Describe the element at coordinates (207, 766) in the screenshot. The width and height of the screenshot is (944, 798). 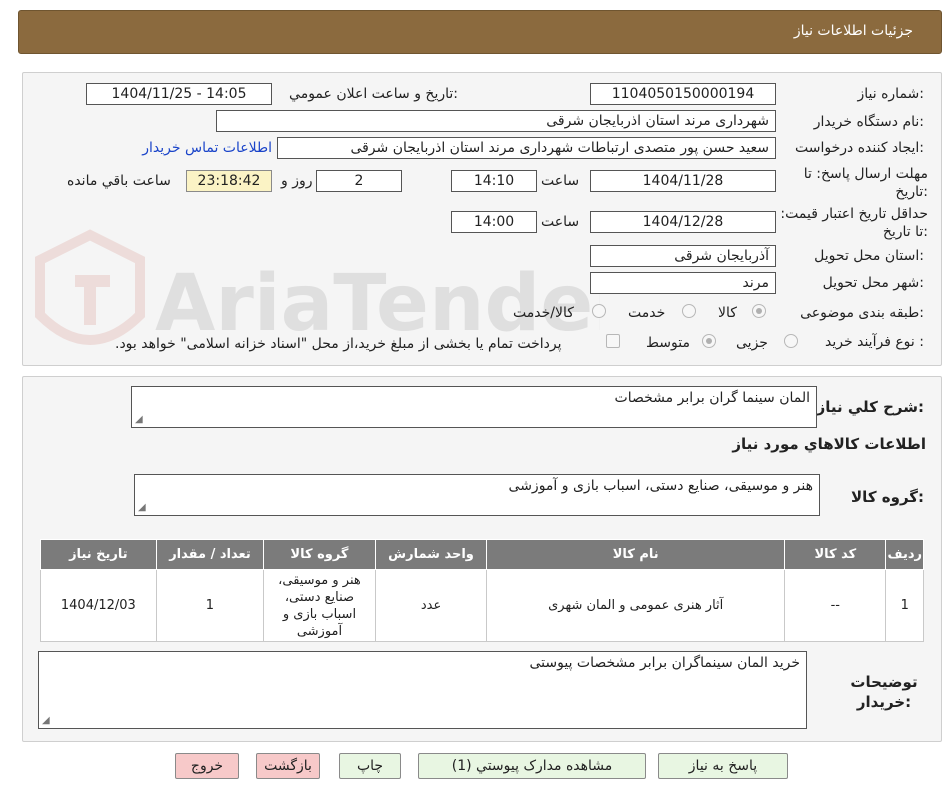
I see `exit-button: خروج` at that location.